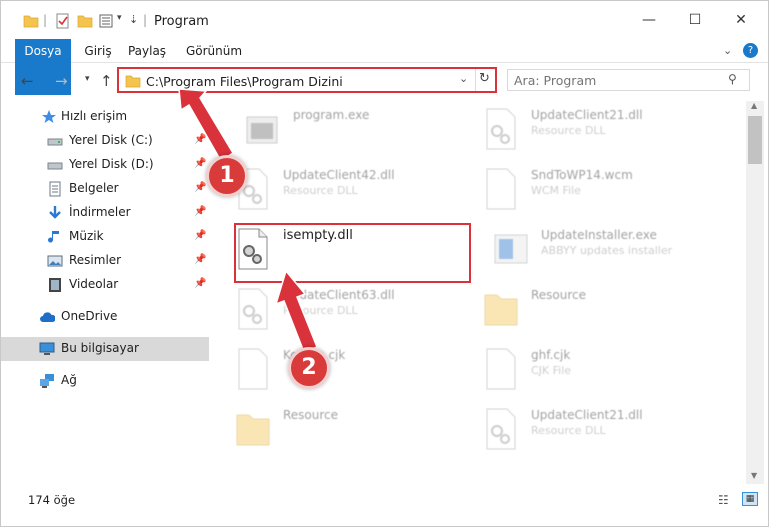 The image size is (769, 528). Describe the element at coordinates (244, 81) in the screenshot. I see `address-path: C:\Program Files\Program Dizini` at that location.